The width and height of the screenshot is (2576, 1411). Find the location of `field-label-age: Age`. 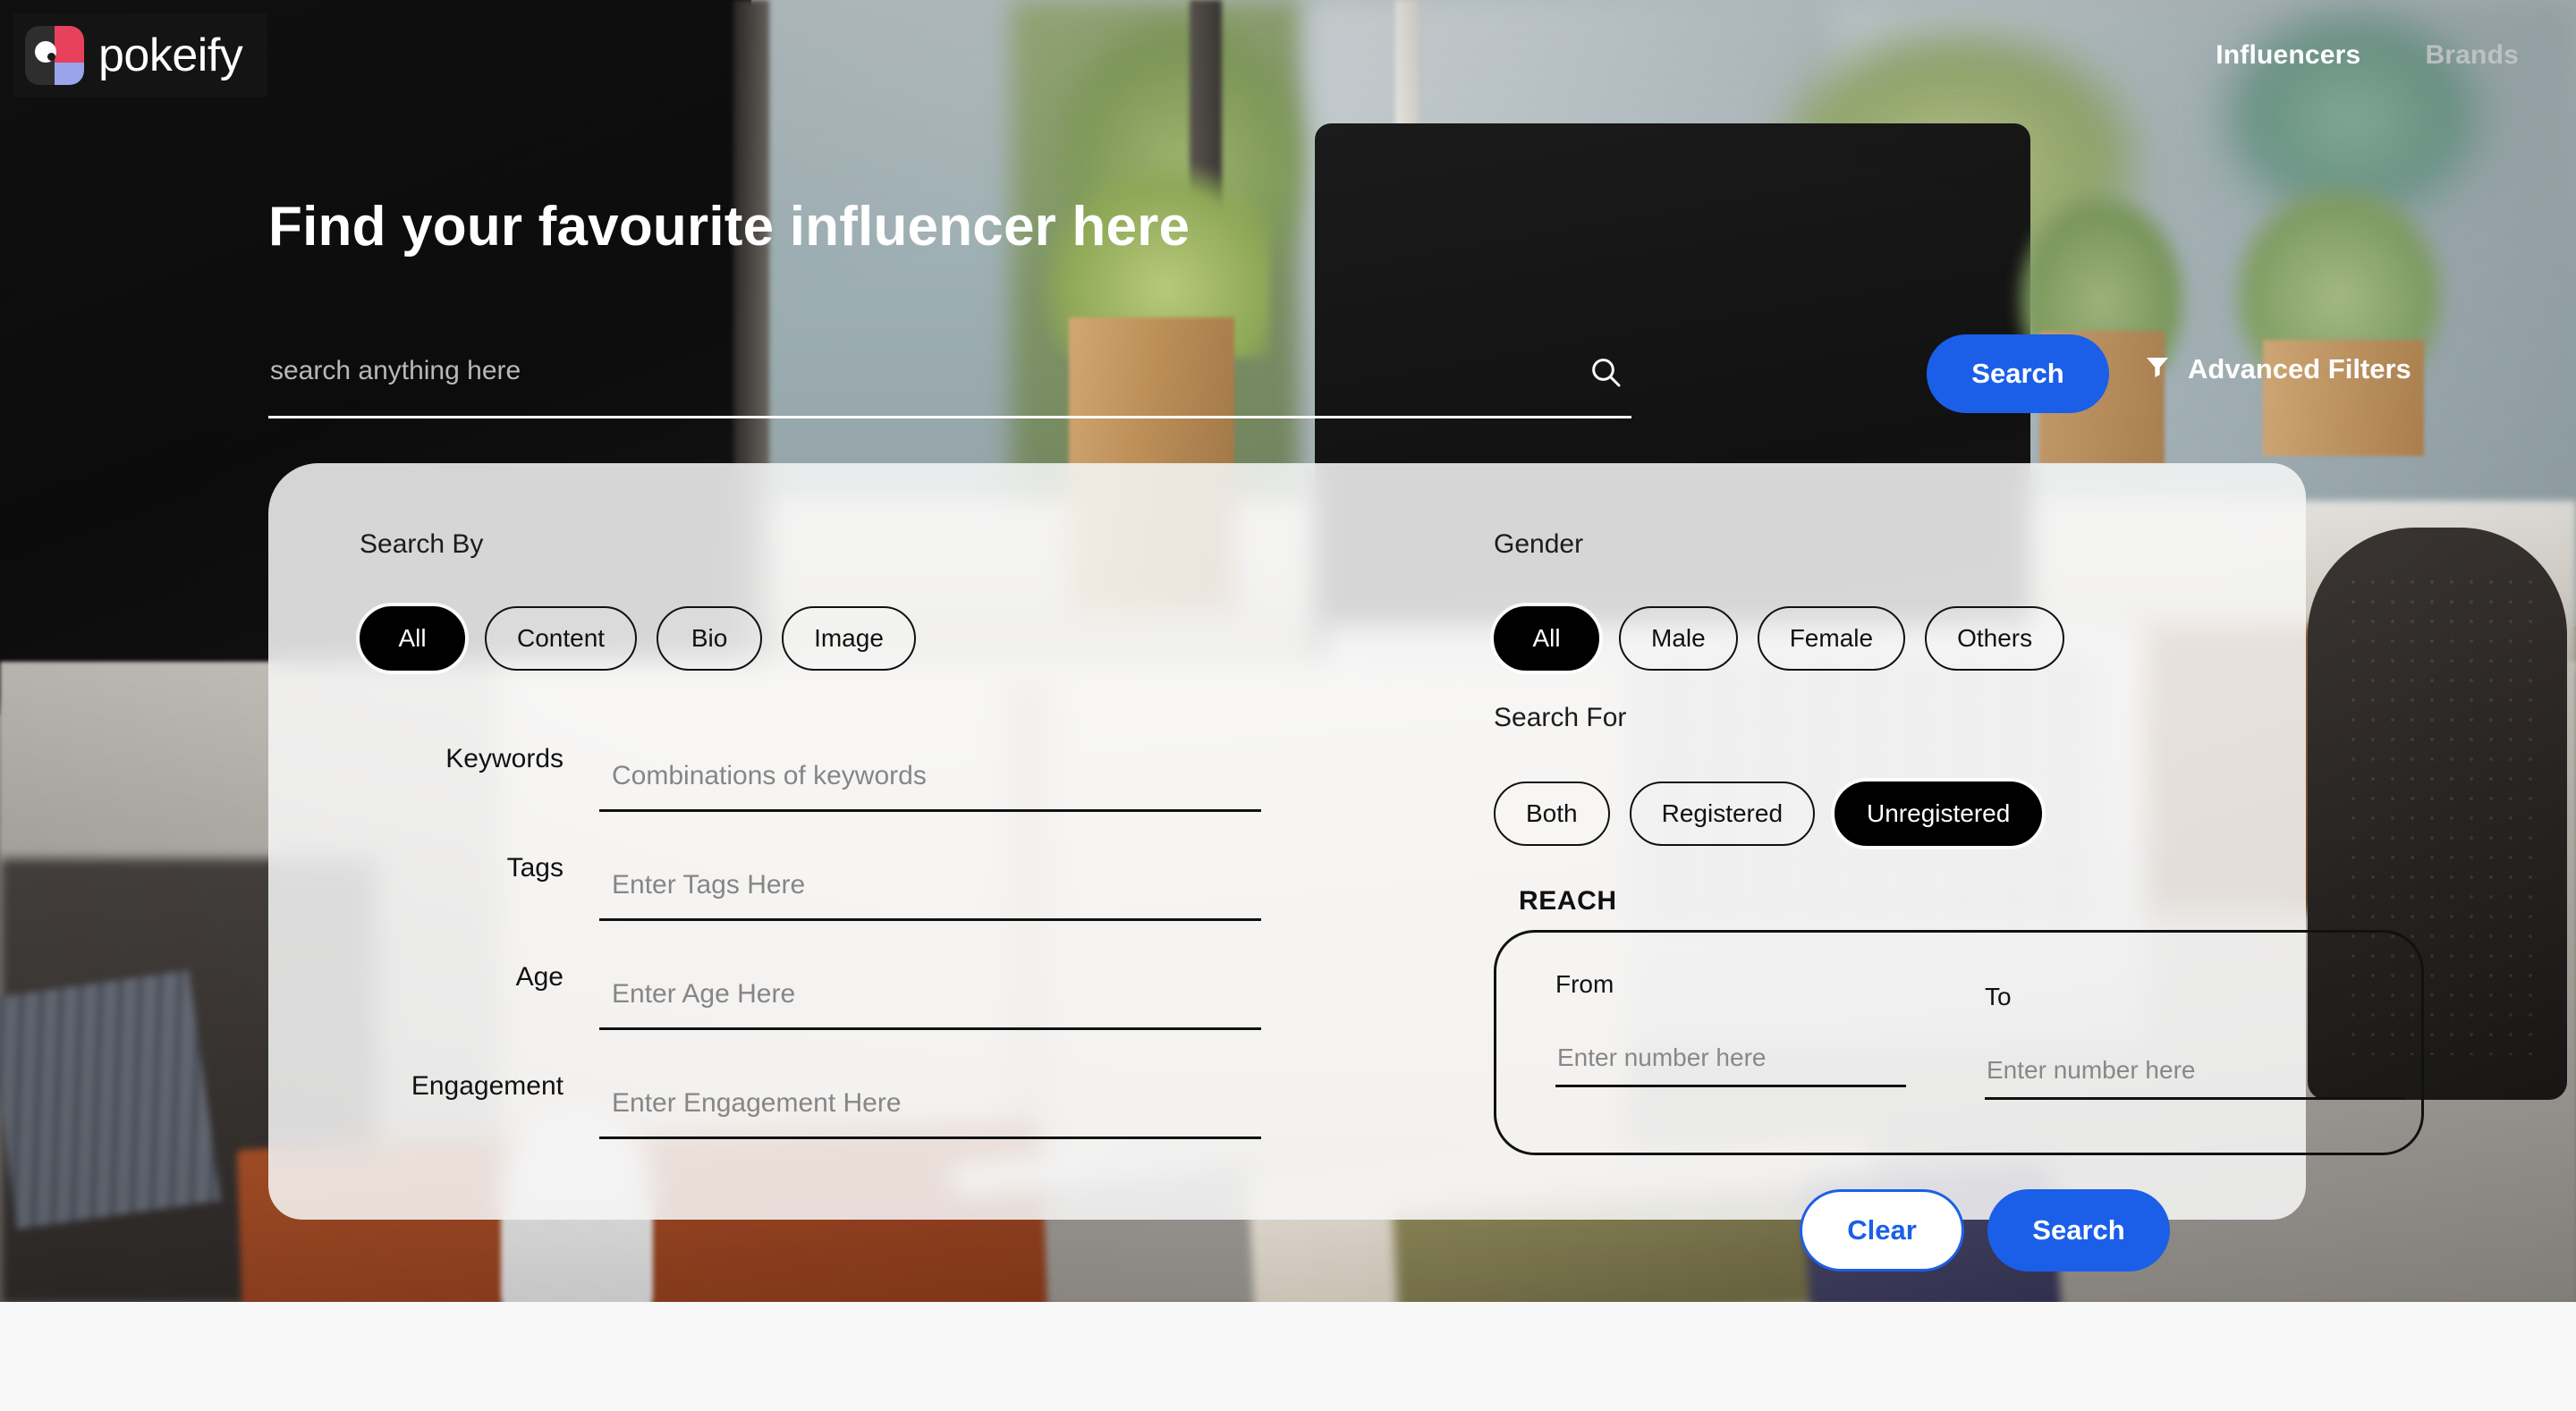

field-label-age: Age is located at coordinates (539, 977).